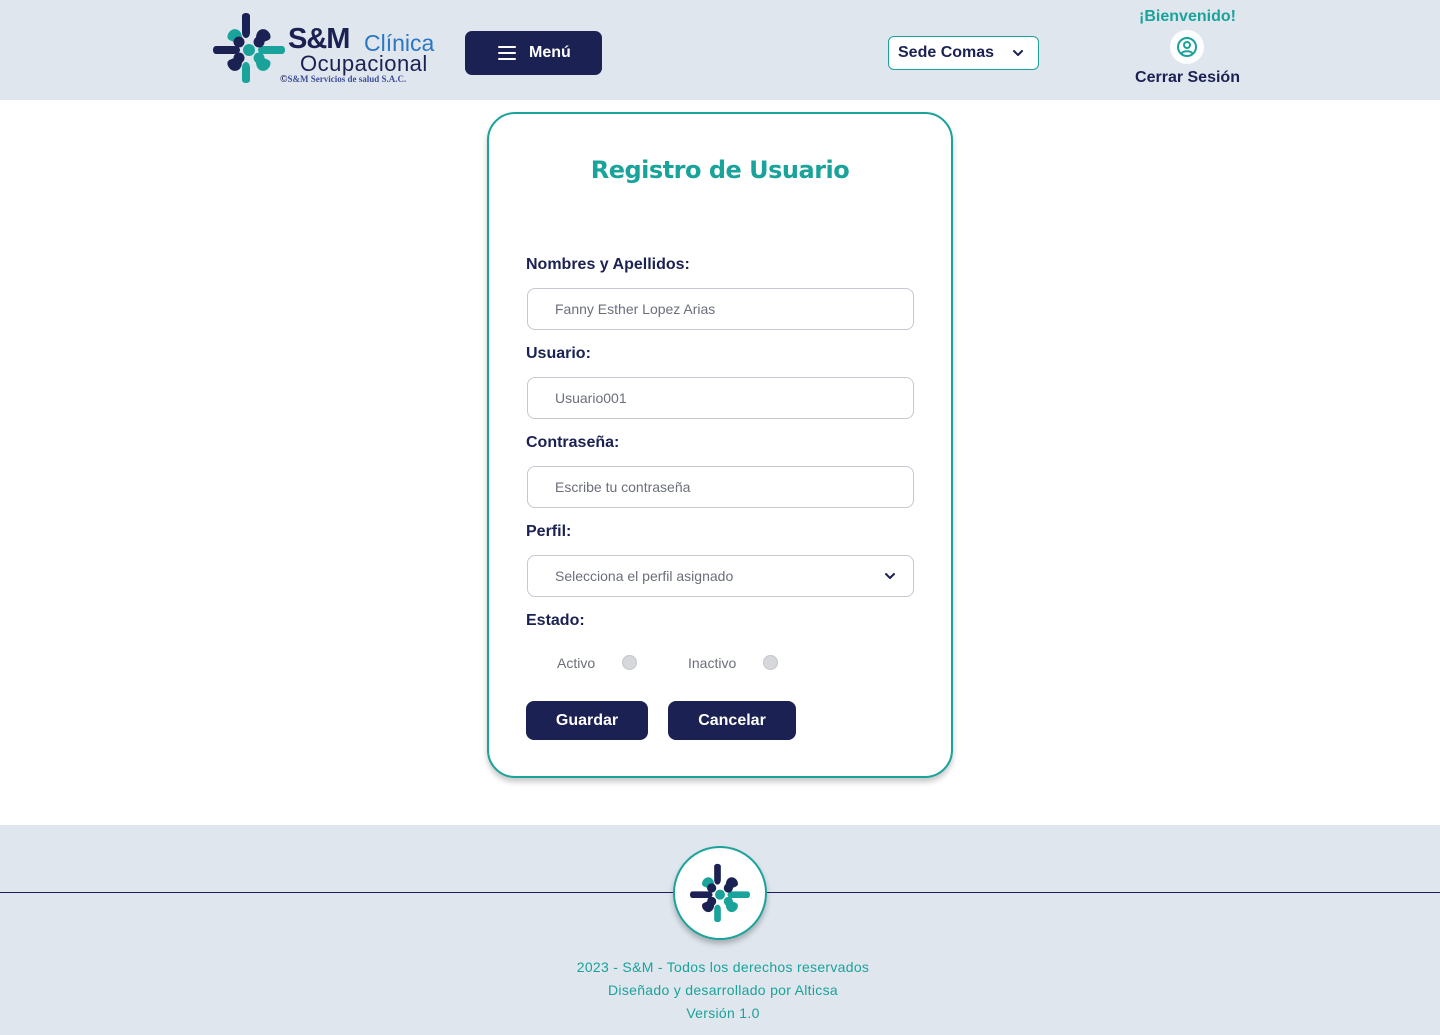 The image size is (1440, 1035). What do you see at coordinates (723, 990) in the screenshot?
I see `footer-credits: Diseñado y desarrollado por Alticsa` at bounding box center [723, 990].